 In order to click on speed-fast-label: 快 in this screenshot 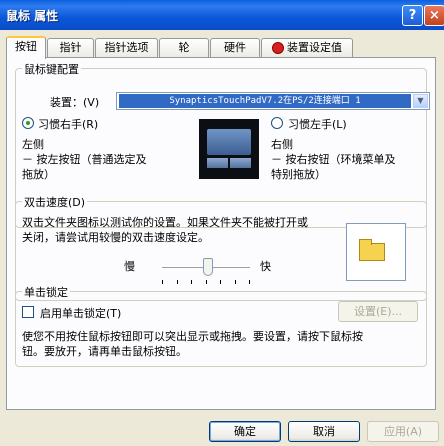, I will do `click(265, 266)`.